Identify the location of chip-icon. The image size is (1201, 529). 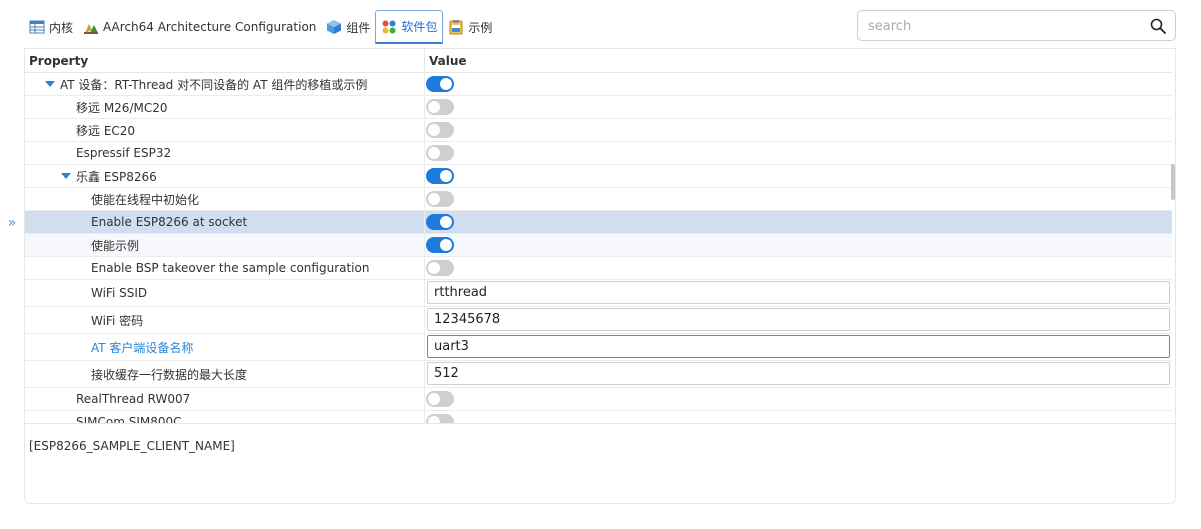
(91, 27).